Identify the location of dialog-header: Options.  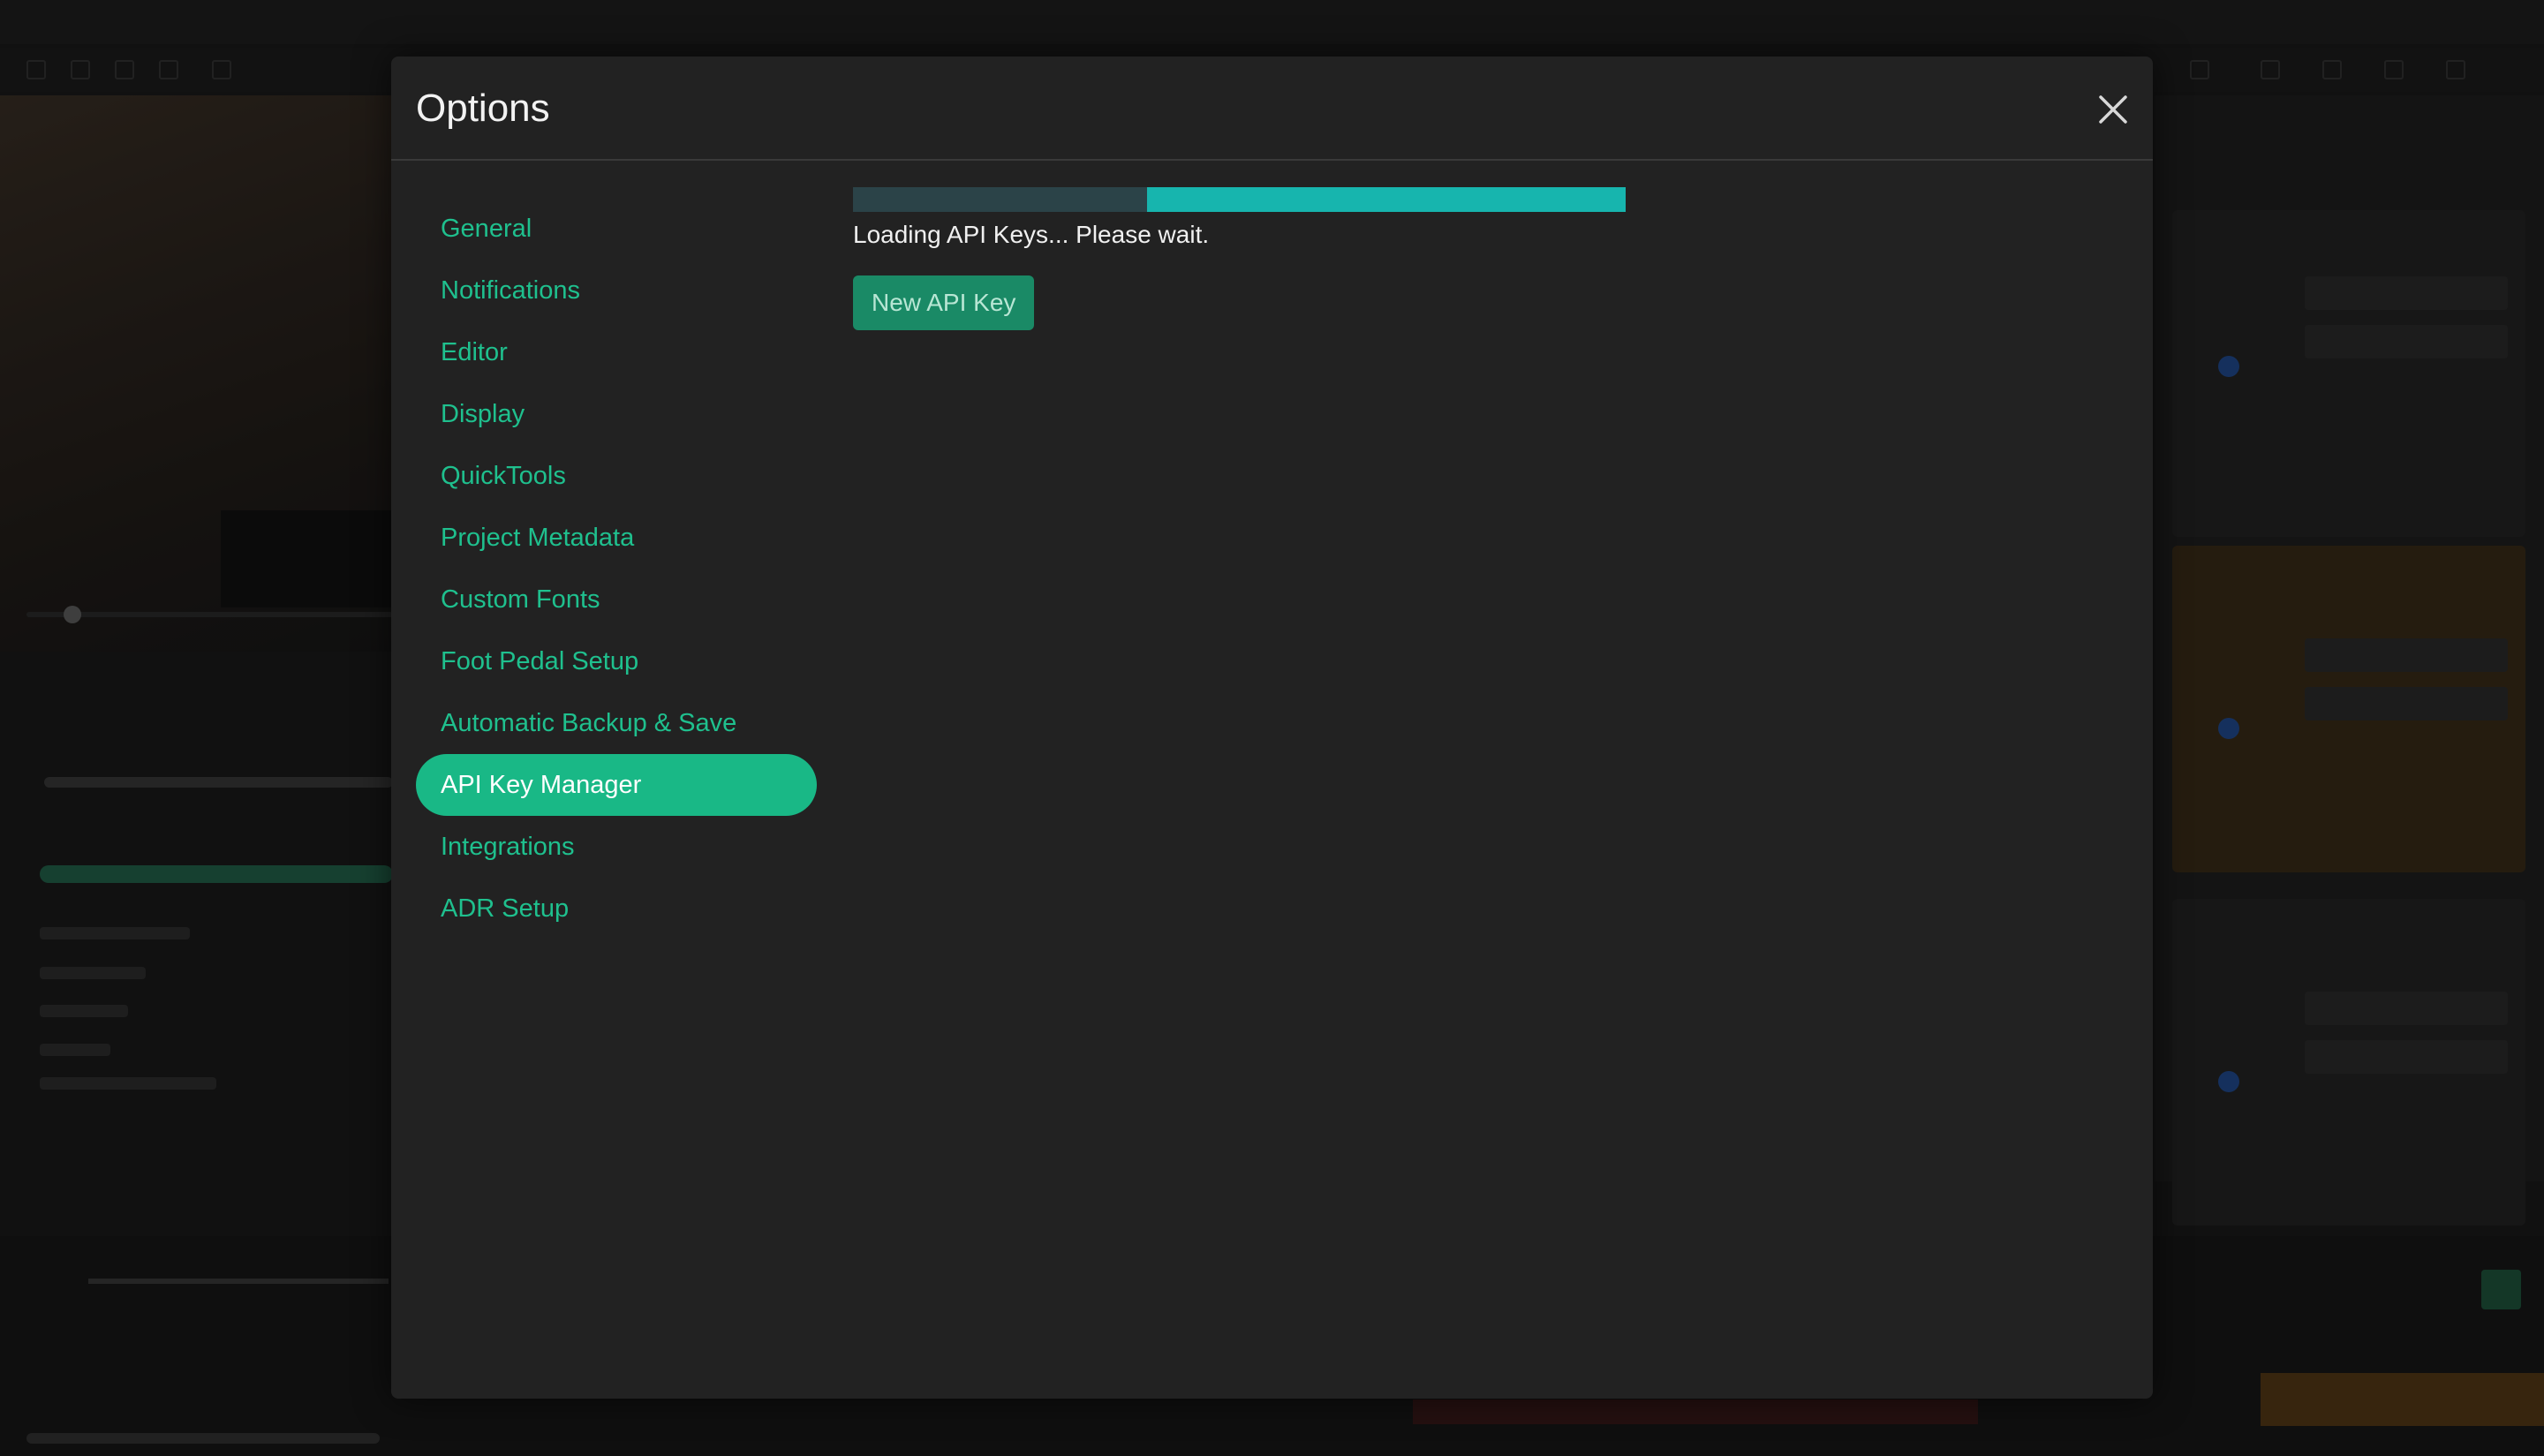
(1272, 109).